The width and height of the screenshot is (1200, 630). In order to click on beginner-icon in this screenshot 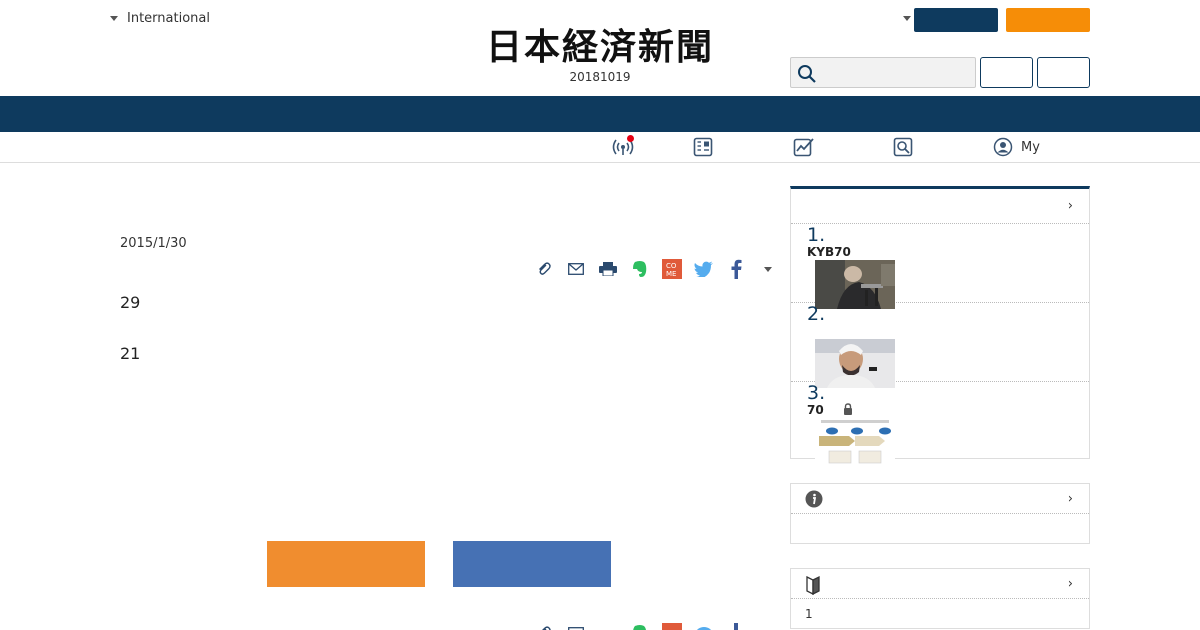, I will do `click(813, 585)`.